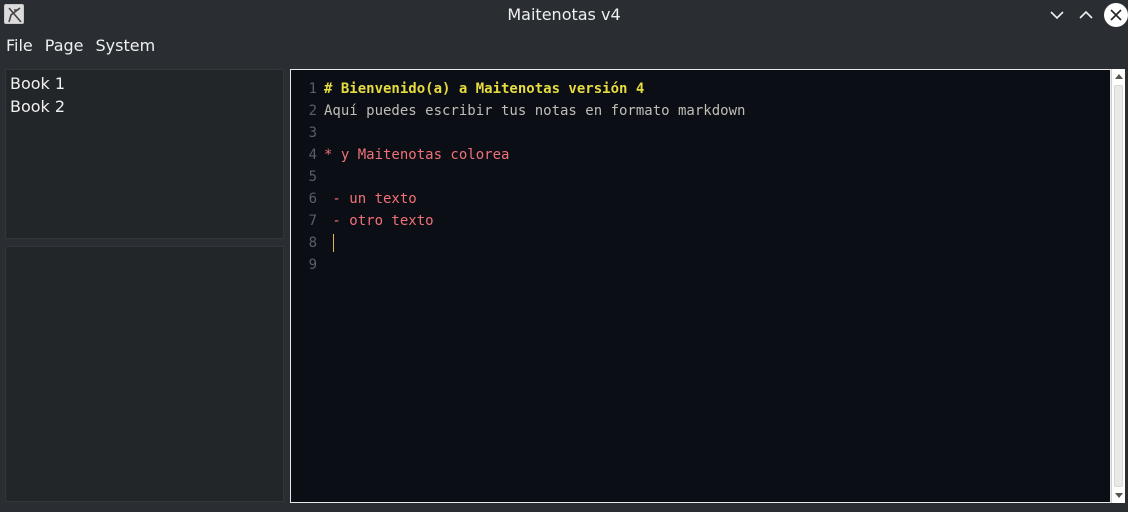 This screenshot has height=512, width=1128. Describe the element at coordinates (715, 155) in the screenshot. I see `editor-line-bullet: * y Maitenotas colorea` at that location.